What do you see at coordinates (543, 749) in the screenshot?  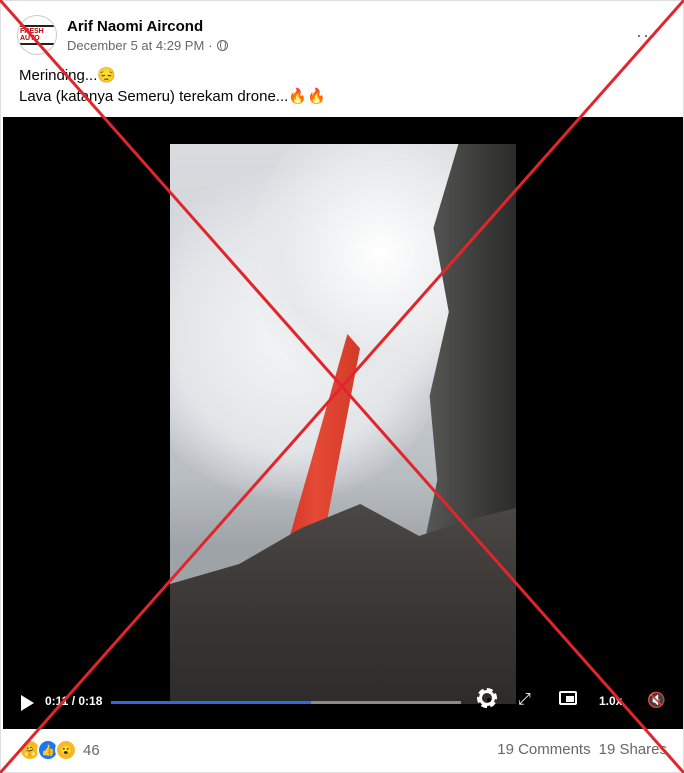 I see `comments-link: 19 Comments` at bounding box center [543, 749].